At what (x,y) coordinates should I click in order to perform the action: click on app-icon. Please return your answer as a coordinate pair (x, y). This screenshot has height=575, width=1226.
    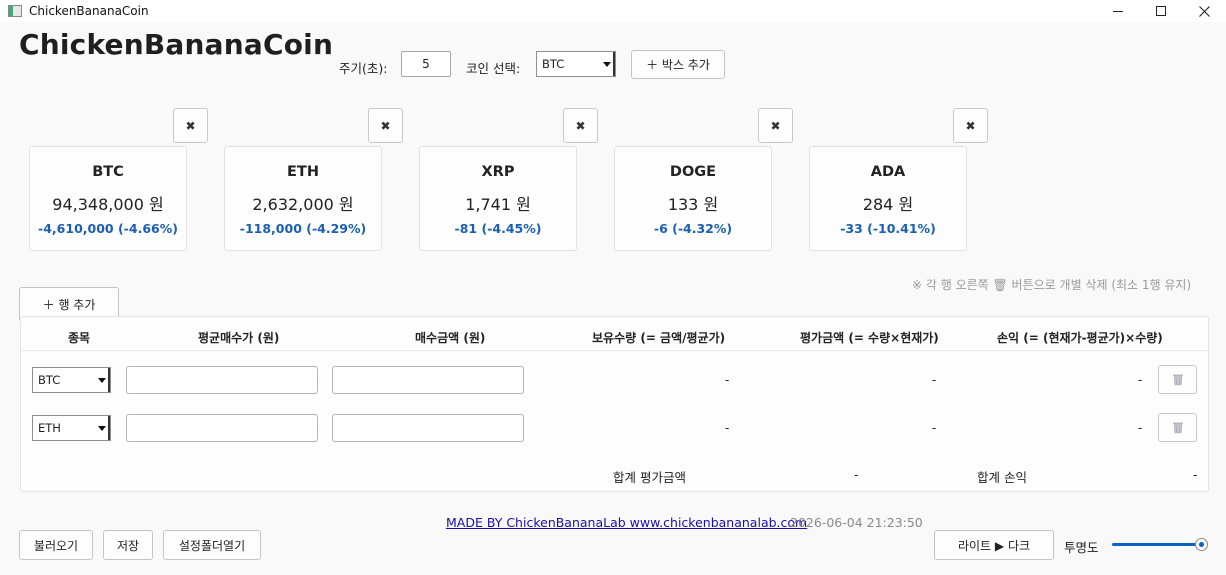
    Looking at the image, I should click on (15, 11).